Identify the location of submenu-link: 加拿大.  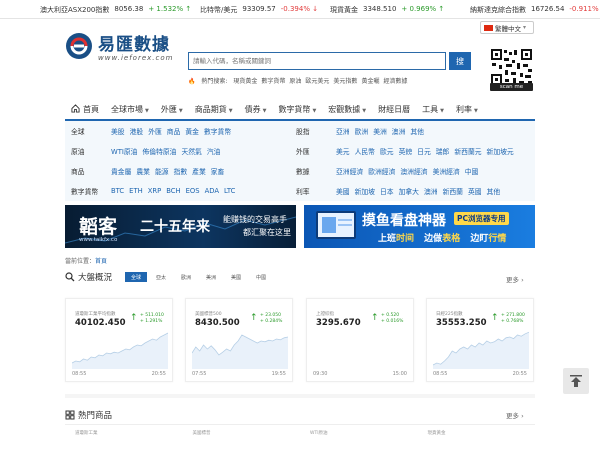
(409, 191).